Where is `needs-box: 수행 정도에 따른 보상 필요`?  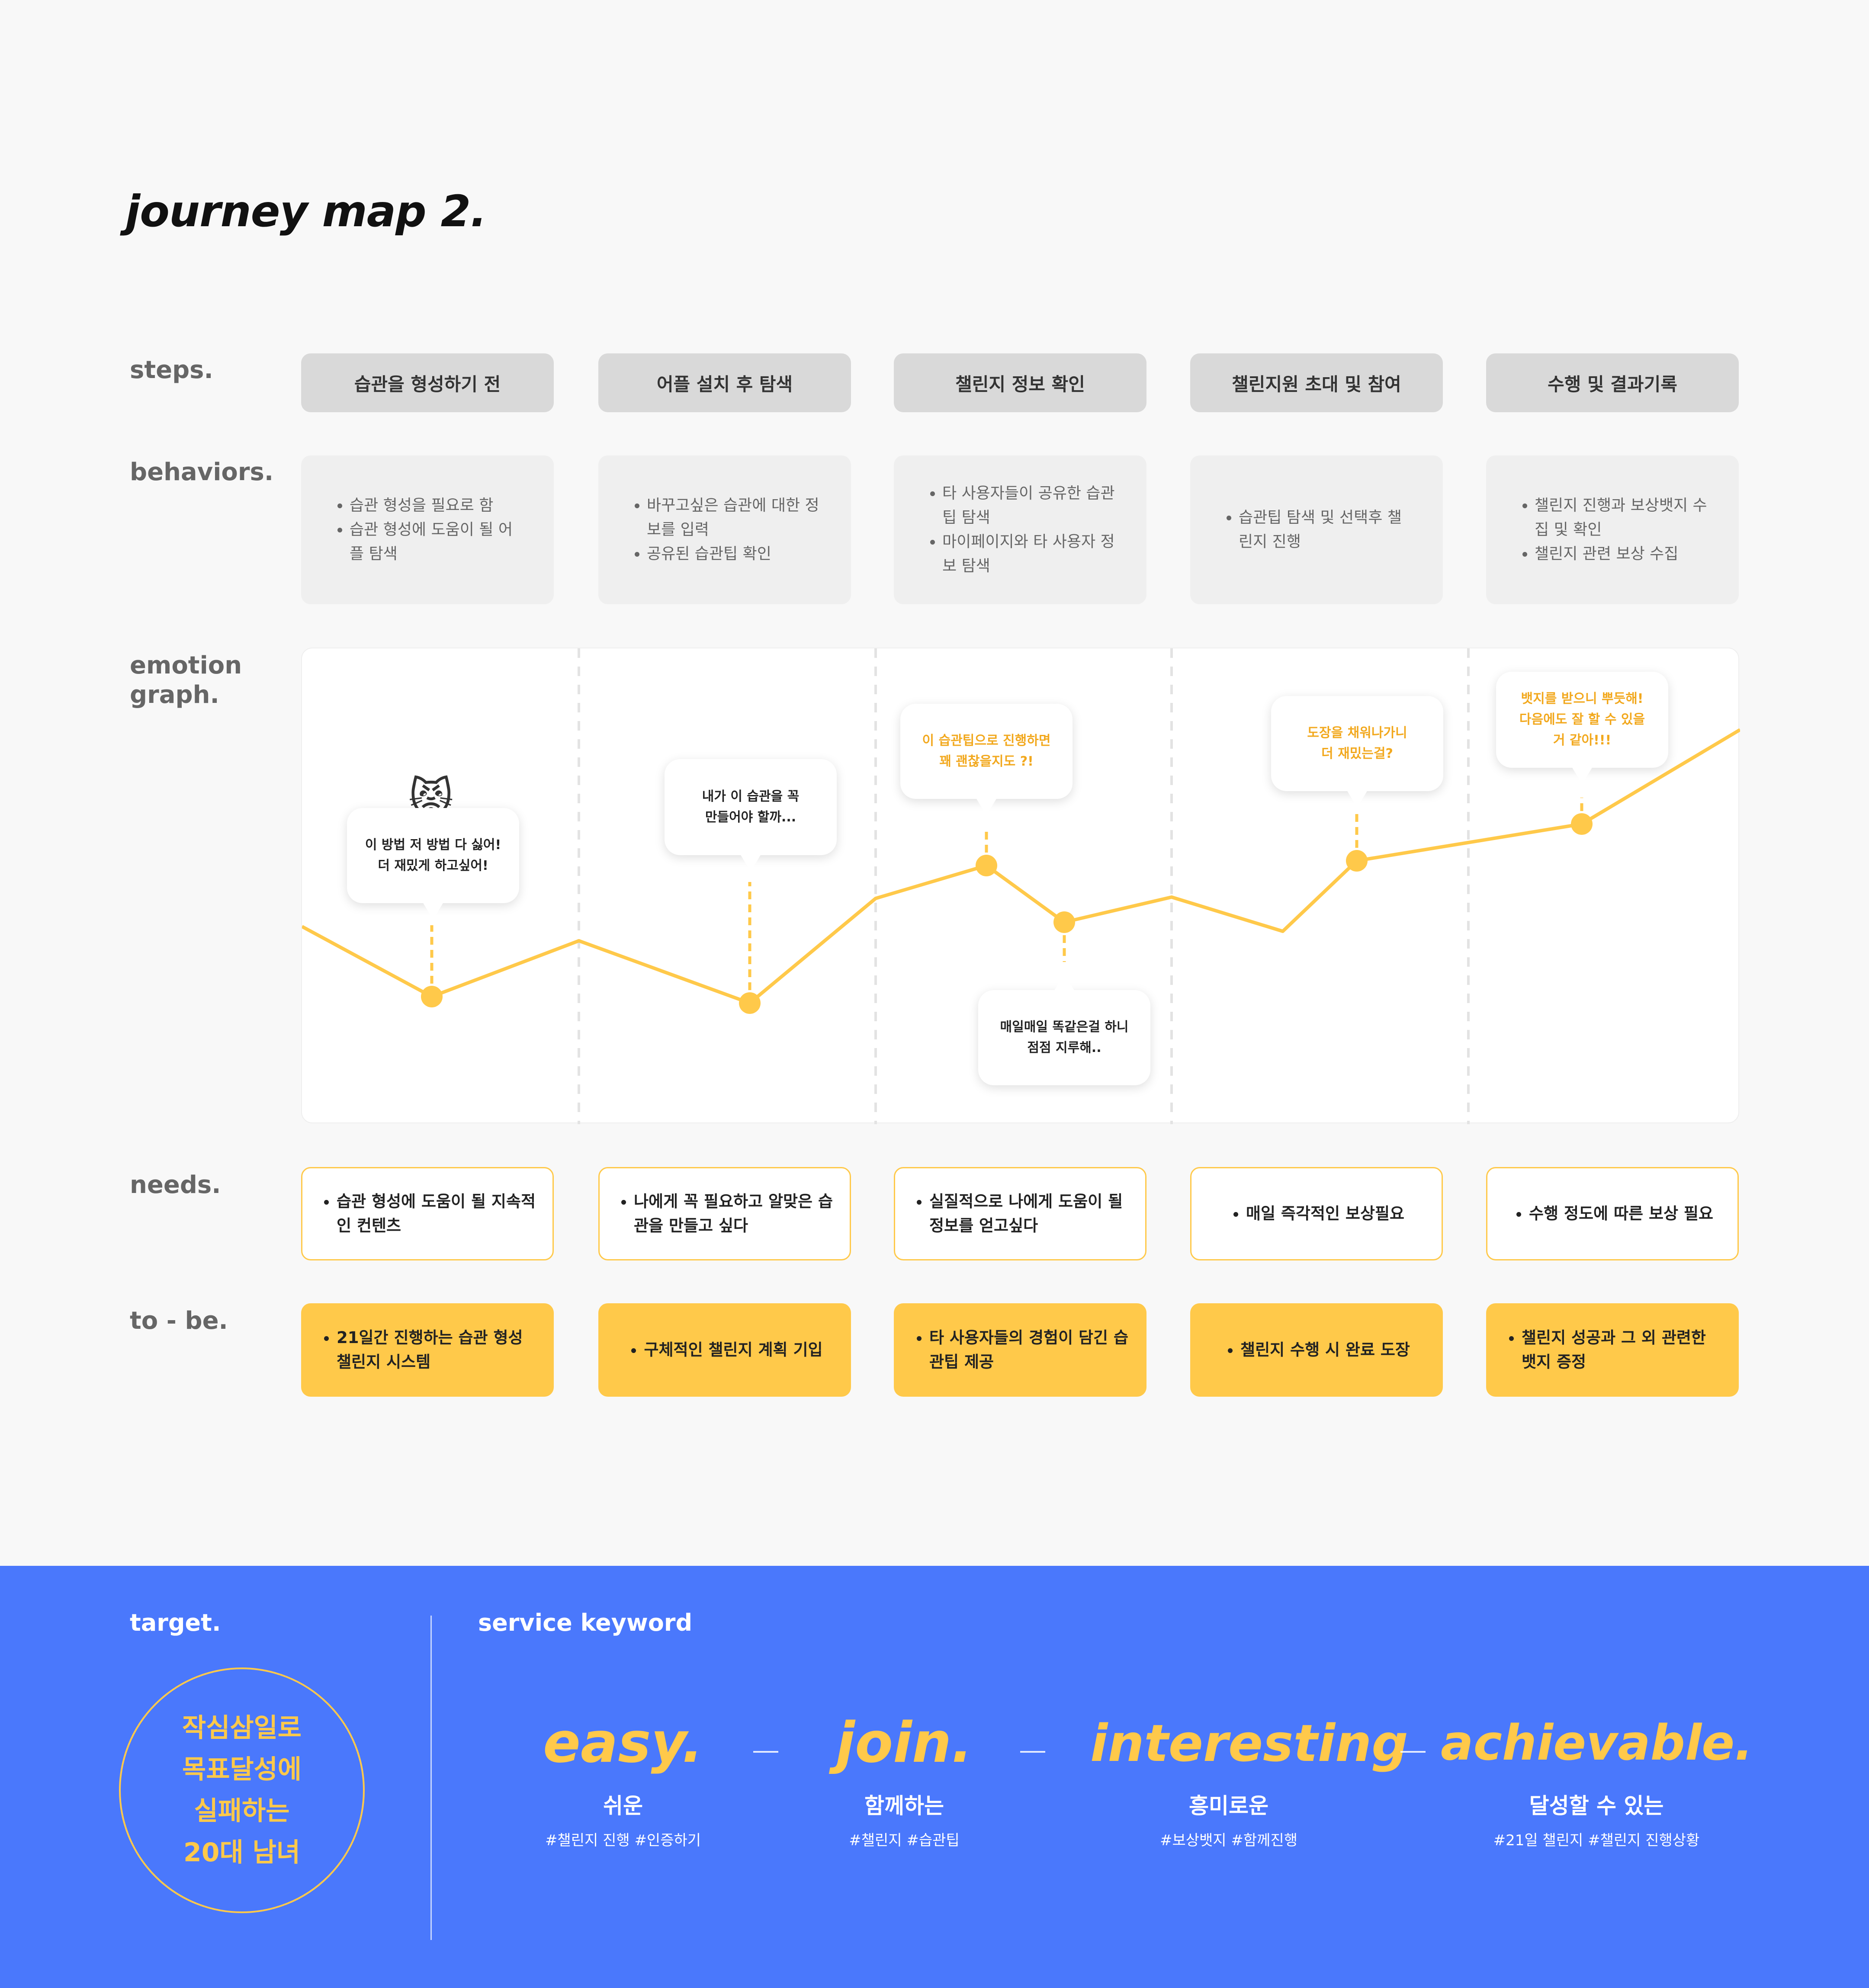 needs-box: 수행 정도에 따른 보상 필요 is located at coordinates (1613, 1213).